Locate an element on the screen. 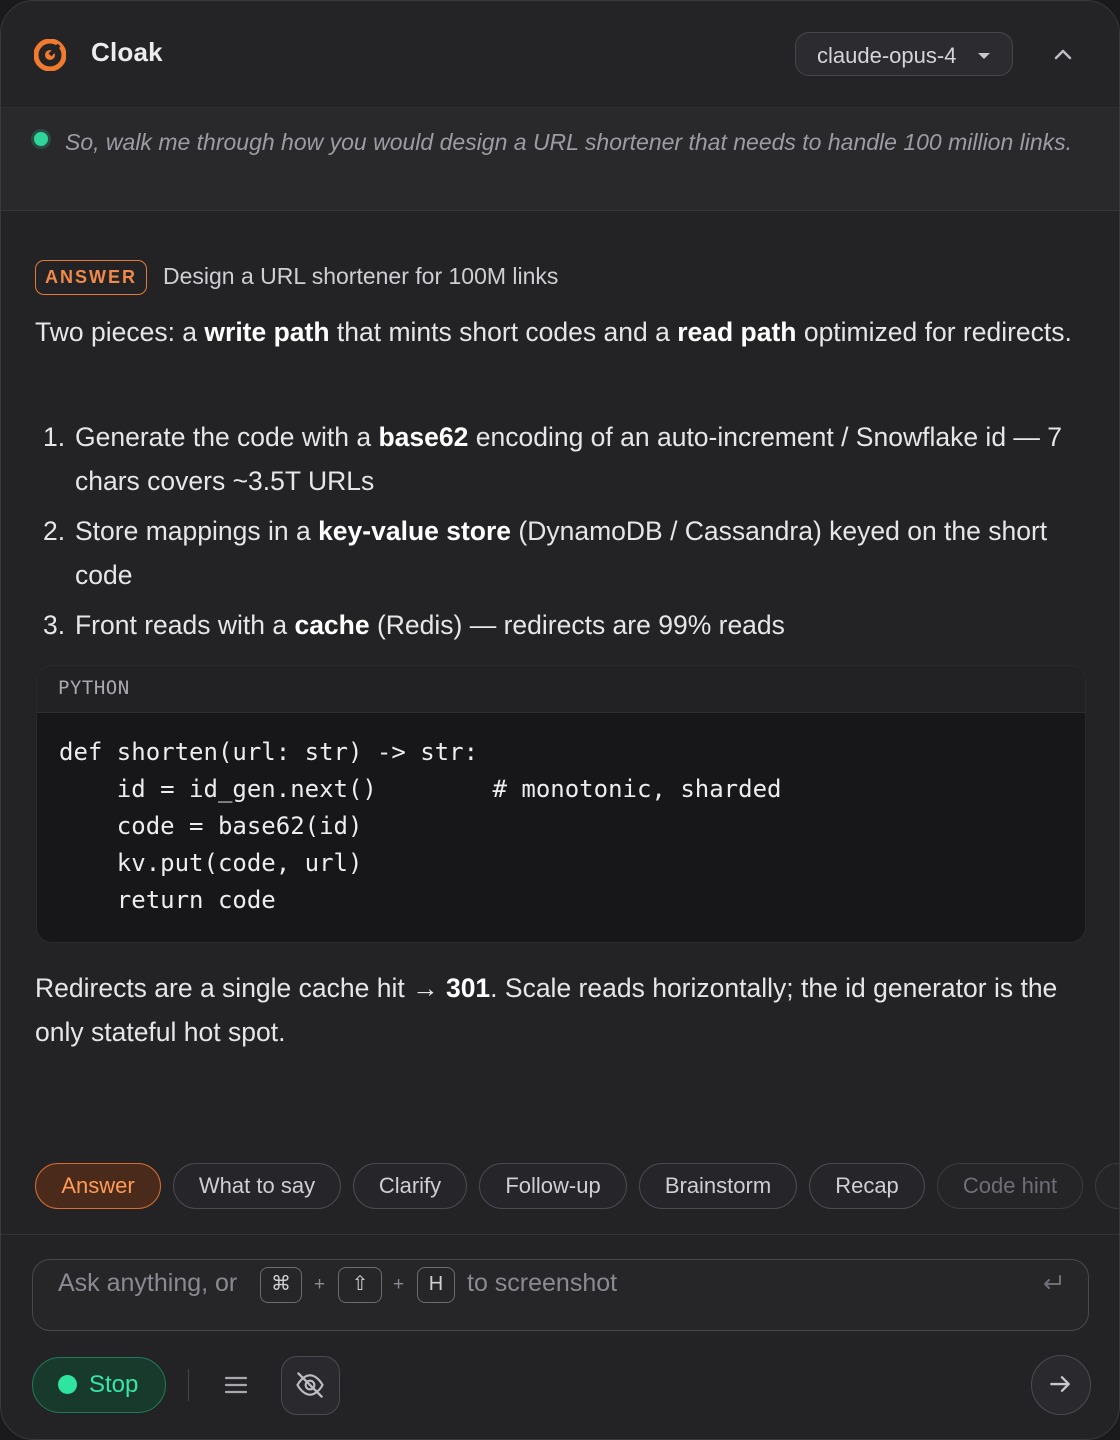 The width and height of the screenshot is (1120, 1440). stop-button-label: Stop is located at coordinates (114, 1384).